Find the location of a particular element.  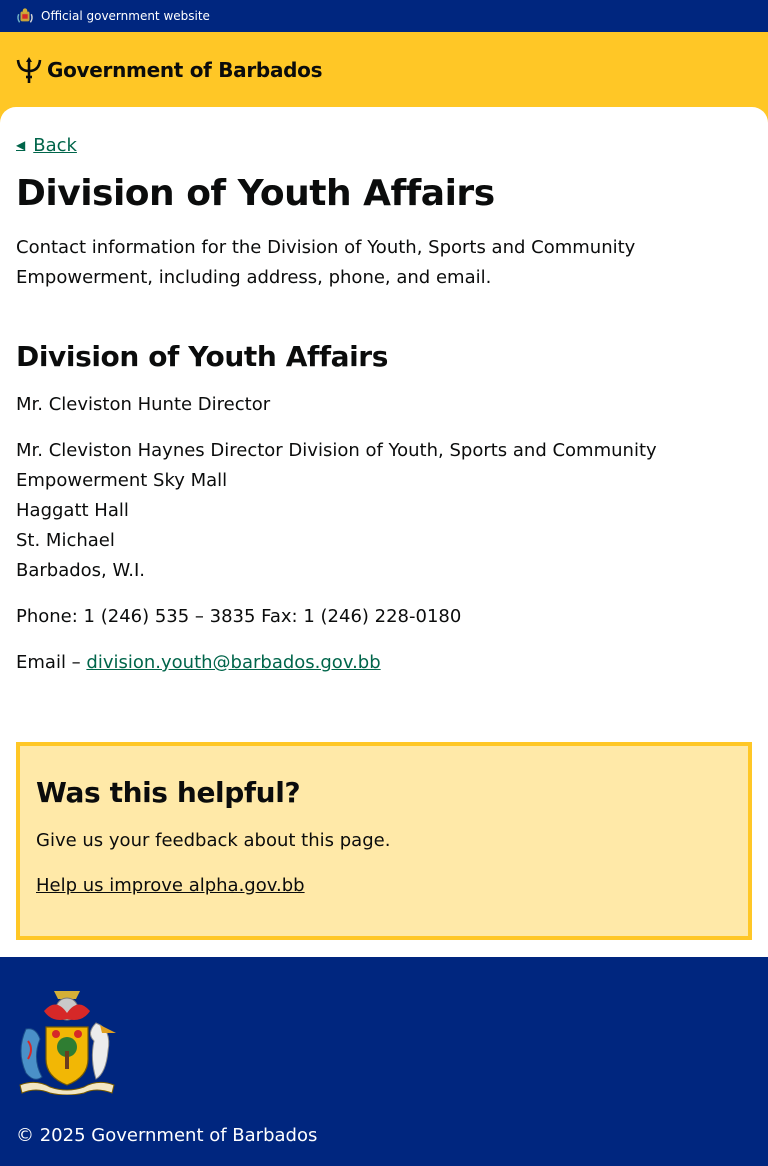

address-line: St. Michael is located at coordinates (65, 540).